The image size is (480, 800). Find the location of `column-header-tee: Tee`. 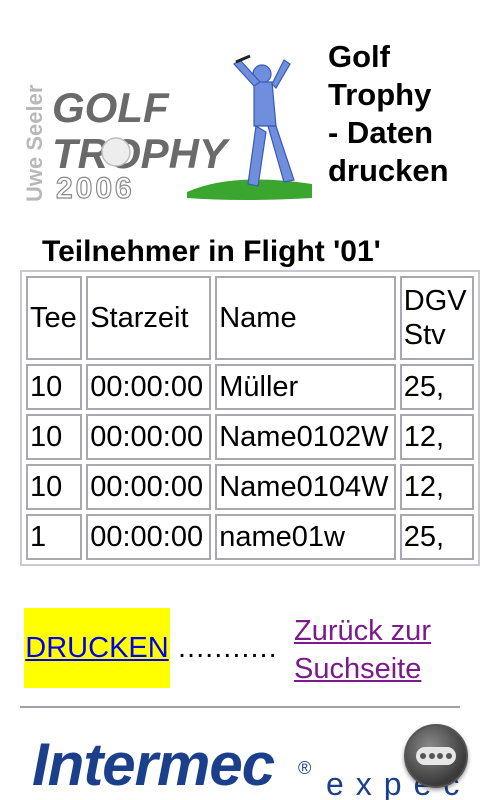

column-header-tee: Tee is located at coordinates (54, 318).